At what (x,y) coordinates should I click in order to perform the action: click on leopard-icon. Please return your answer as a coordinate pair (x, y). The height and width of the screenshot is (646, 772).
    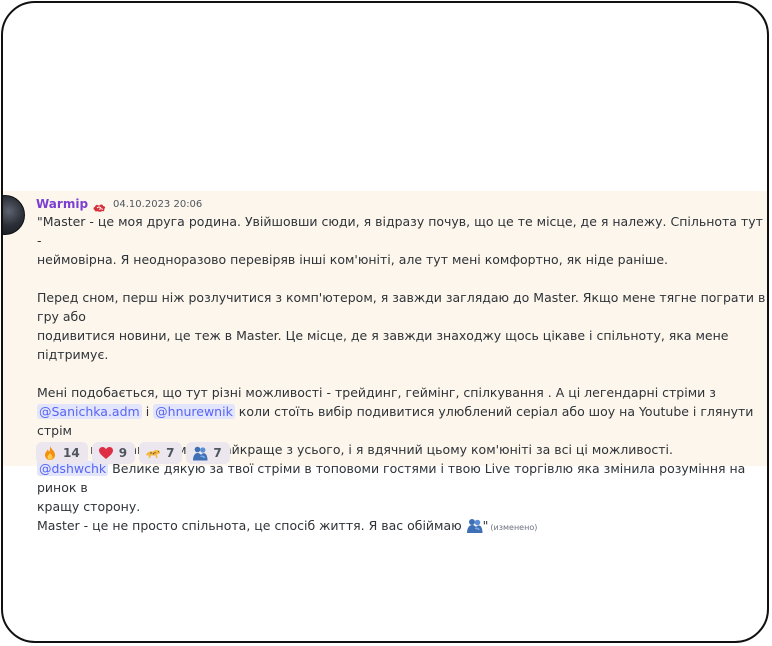
    Looking at the image, I should click on (153, 453).